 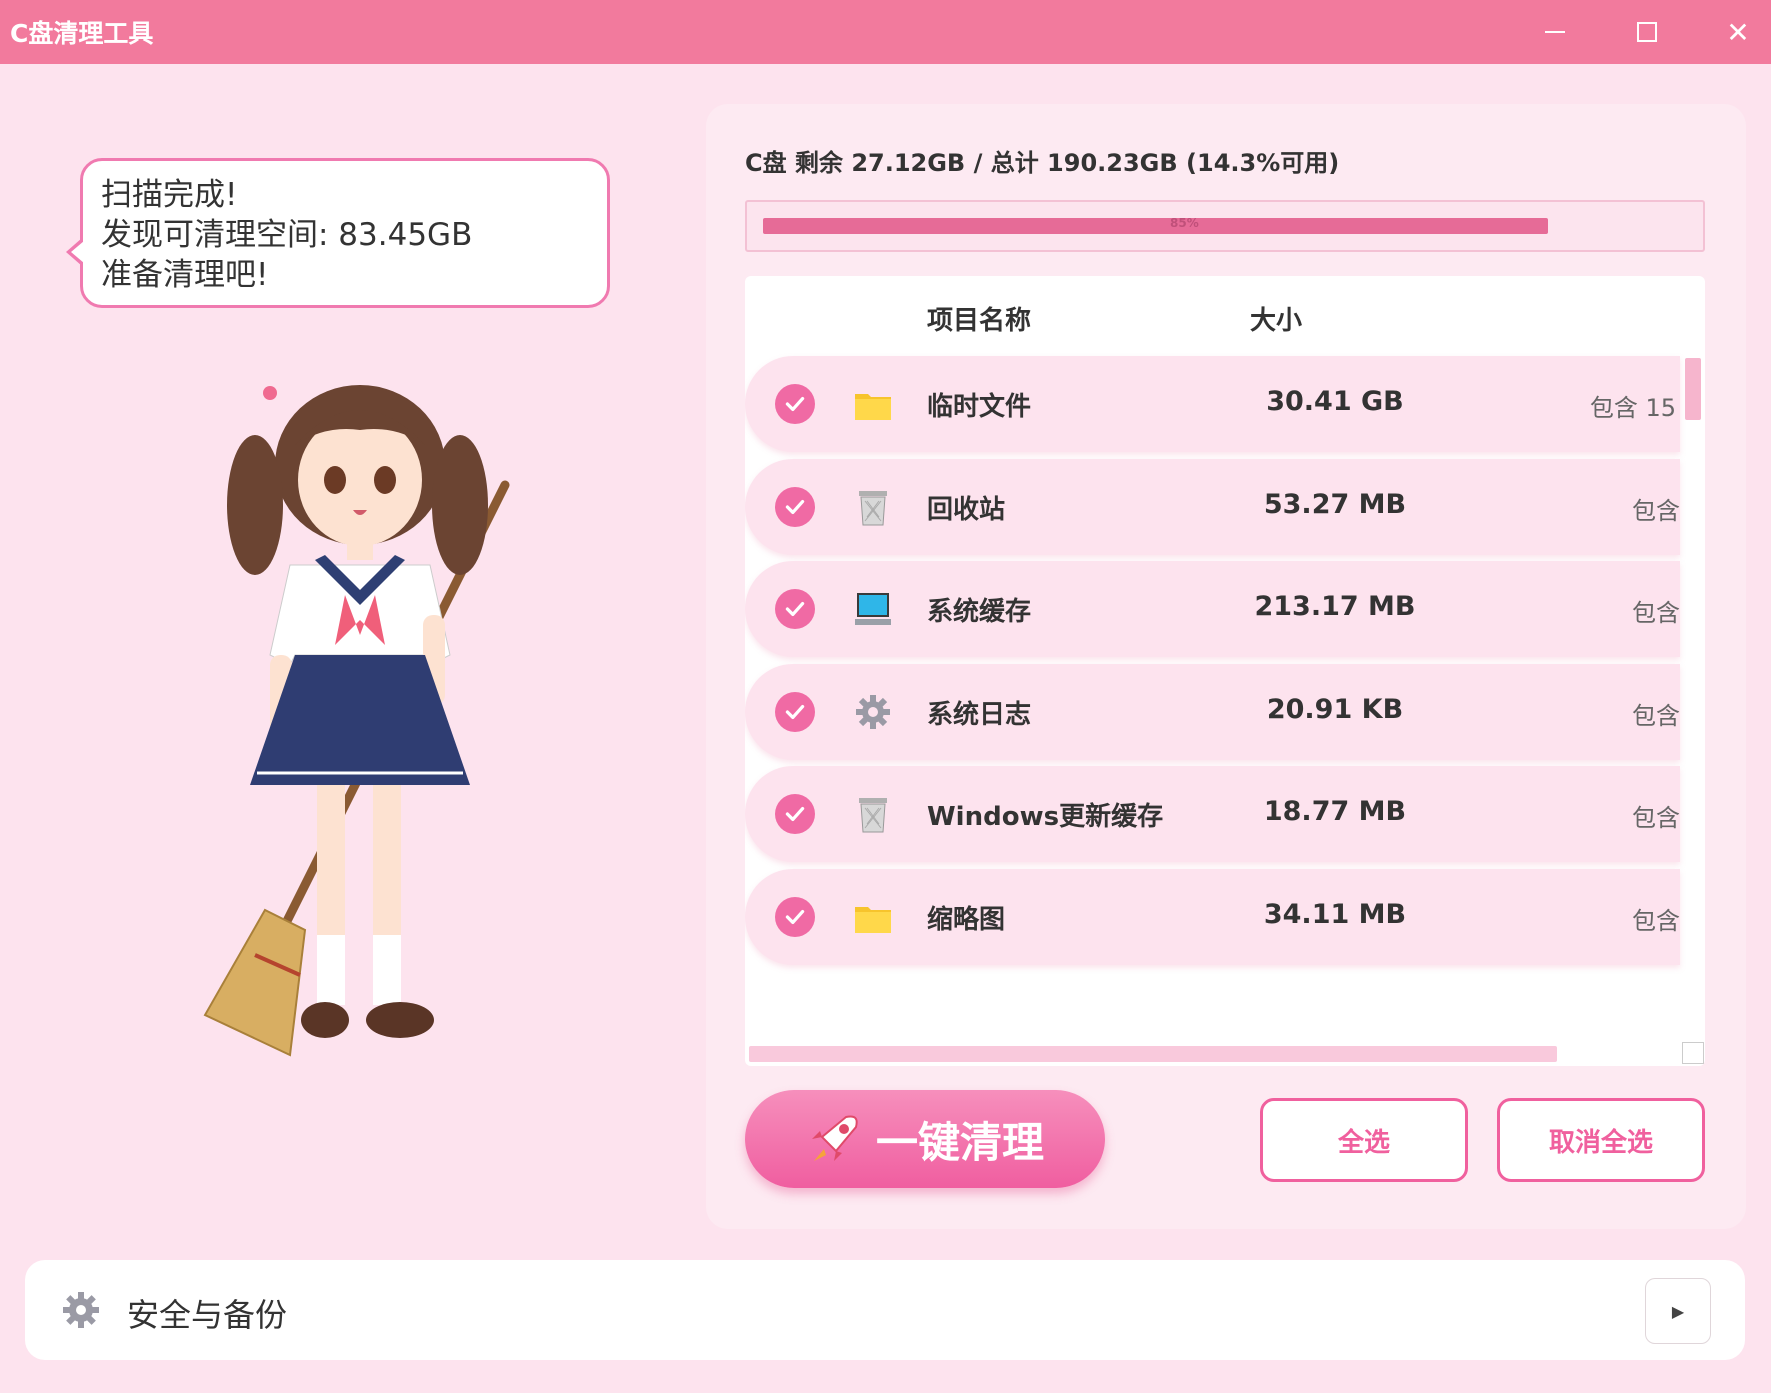 I want to click on speech-bubble: 扫描完成! 发现可清理空间: 83.45GB 准备清理吧!, so click(x=345, y=233).